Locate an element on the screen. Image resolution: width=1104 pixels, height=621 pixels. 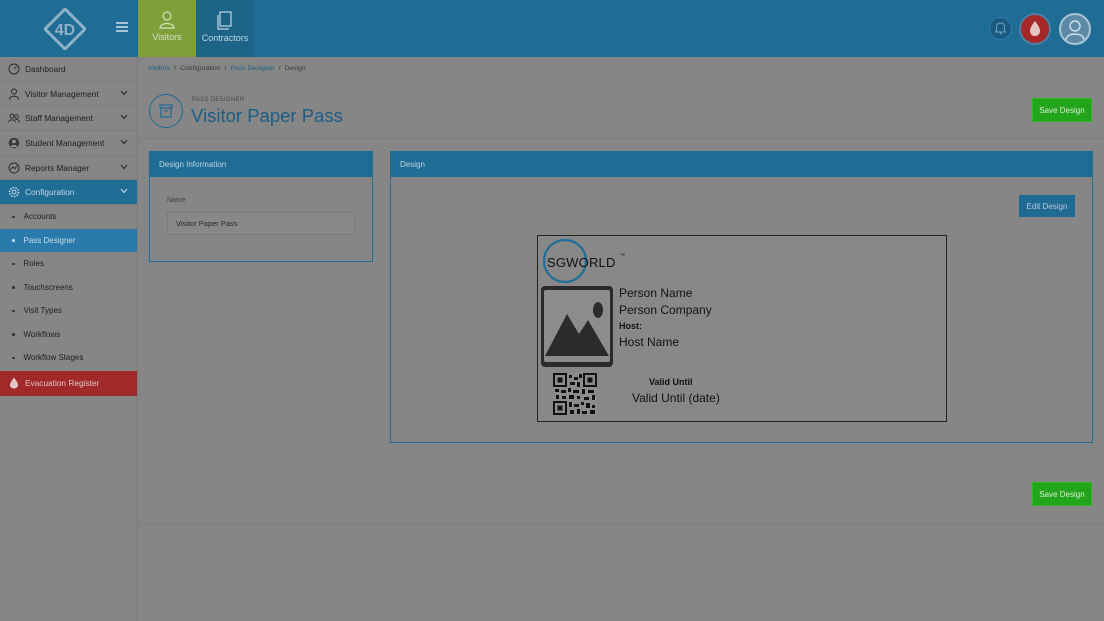
tab-visitors-label: Visitors is located at coordinates (167, 37).